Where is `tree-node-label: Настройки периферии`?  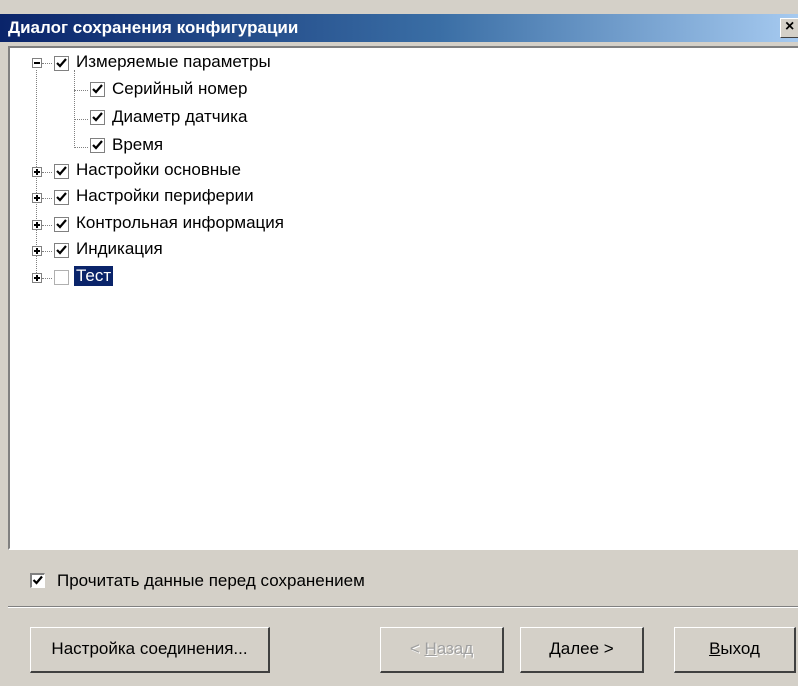 tree-node-label: Настройки периферии is located at coordinates (165, 195).